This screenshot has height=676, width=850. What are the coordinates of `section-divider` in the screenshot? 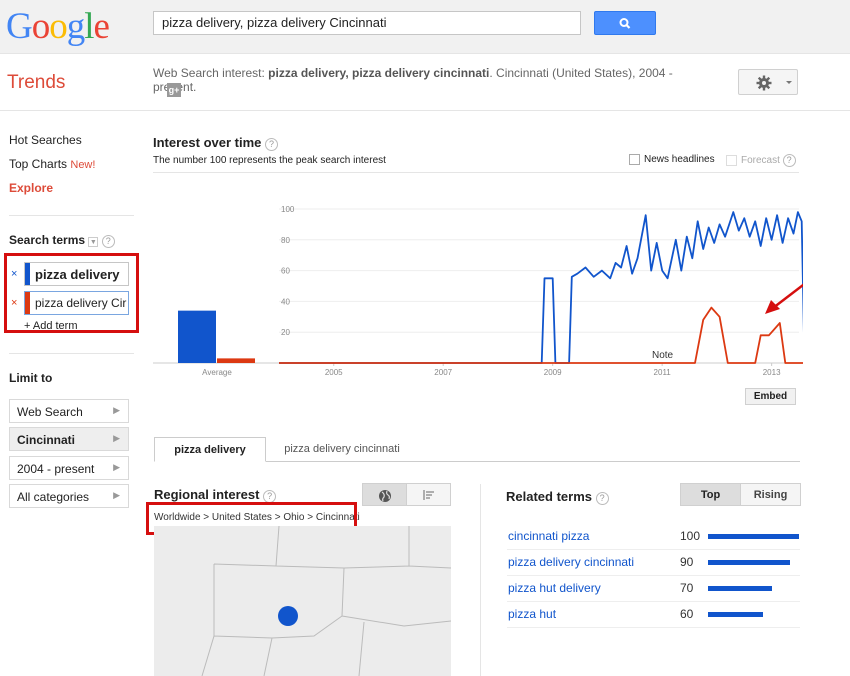 It's located at (480, 580).